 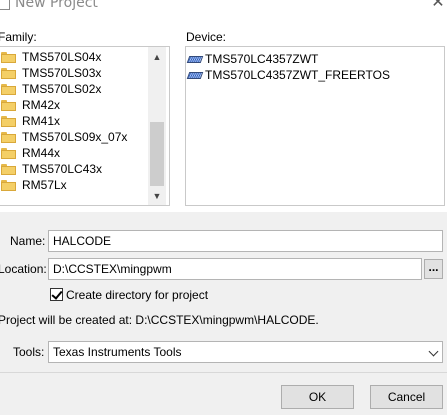 What do you see at coordinates (245, 241) in the screenshot?
I see `name-input: HALCODE` at bounding box center [245, 241].